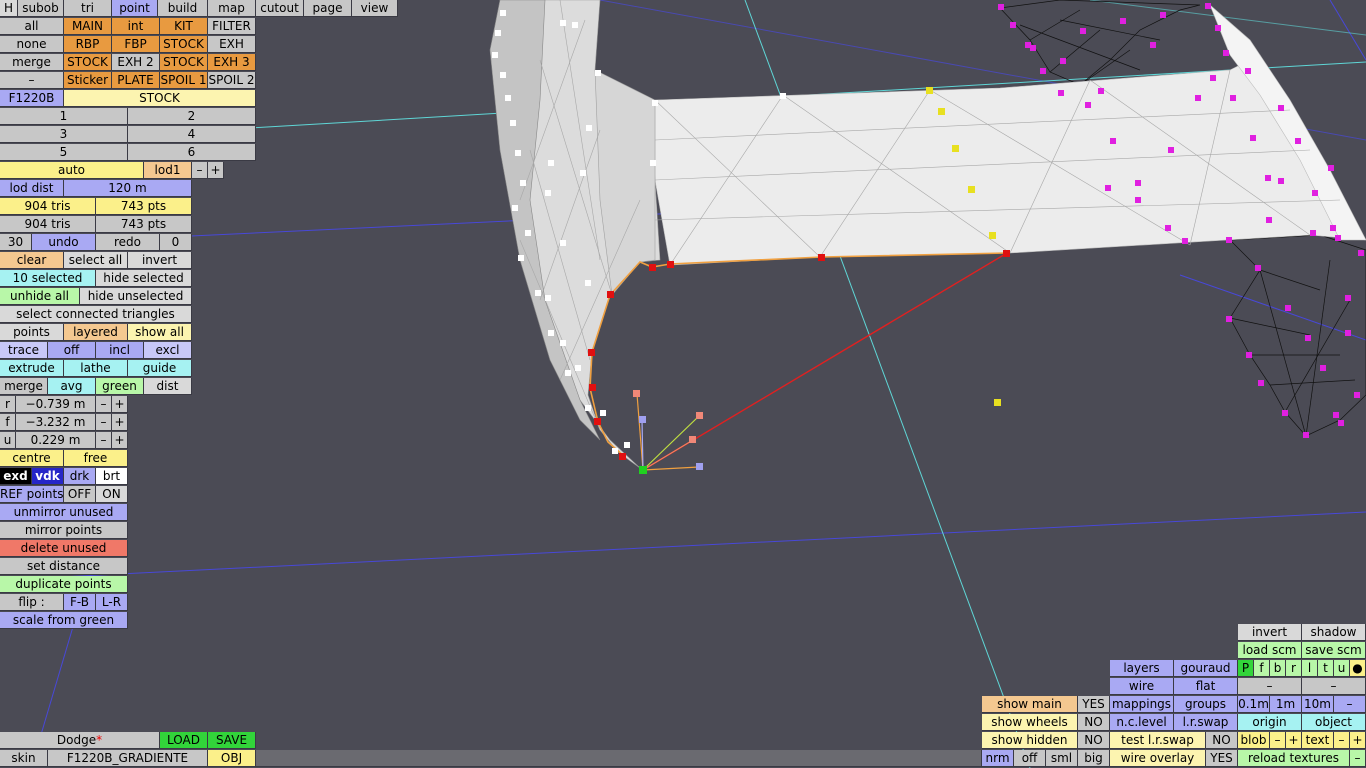 This screenshot has height=768, width=1366. Describe the element at coordinates (1222, 758) in the screenshot. I see `wire-overlay-value: YES` at that location.